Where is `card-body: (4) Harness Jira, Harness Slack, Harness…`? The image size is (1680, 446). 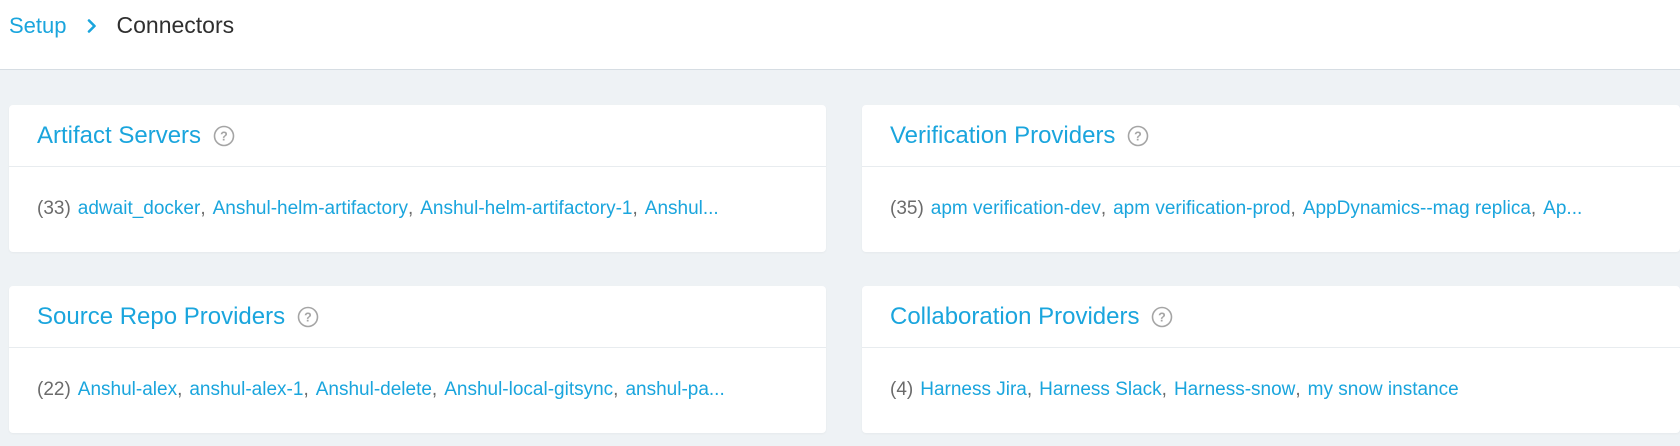
card-body: (4) Harness Jira, Harness Slack, Harness… is located at coordinates (1271, 390).